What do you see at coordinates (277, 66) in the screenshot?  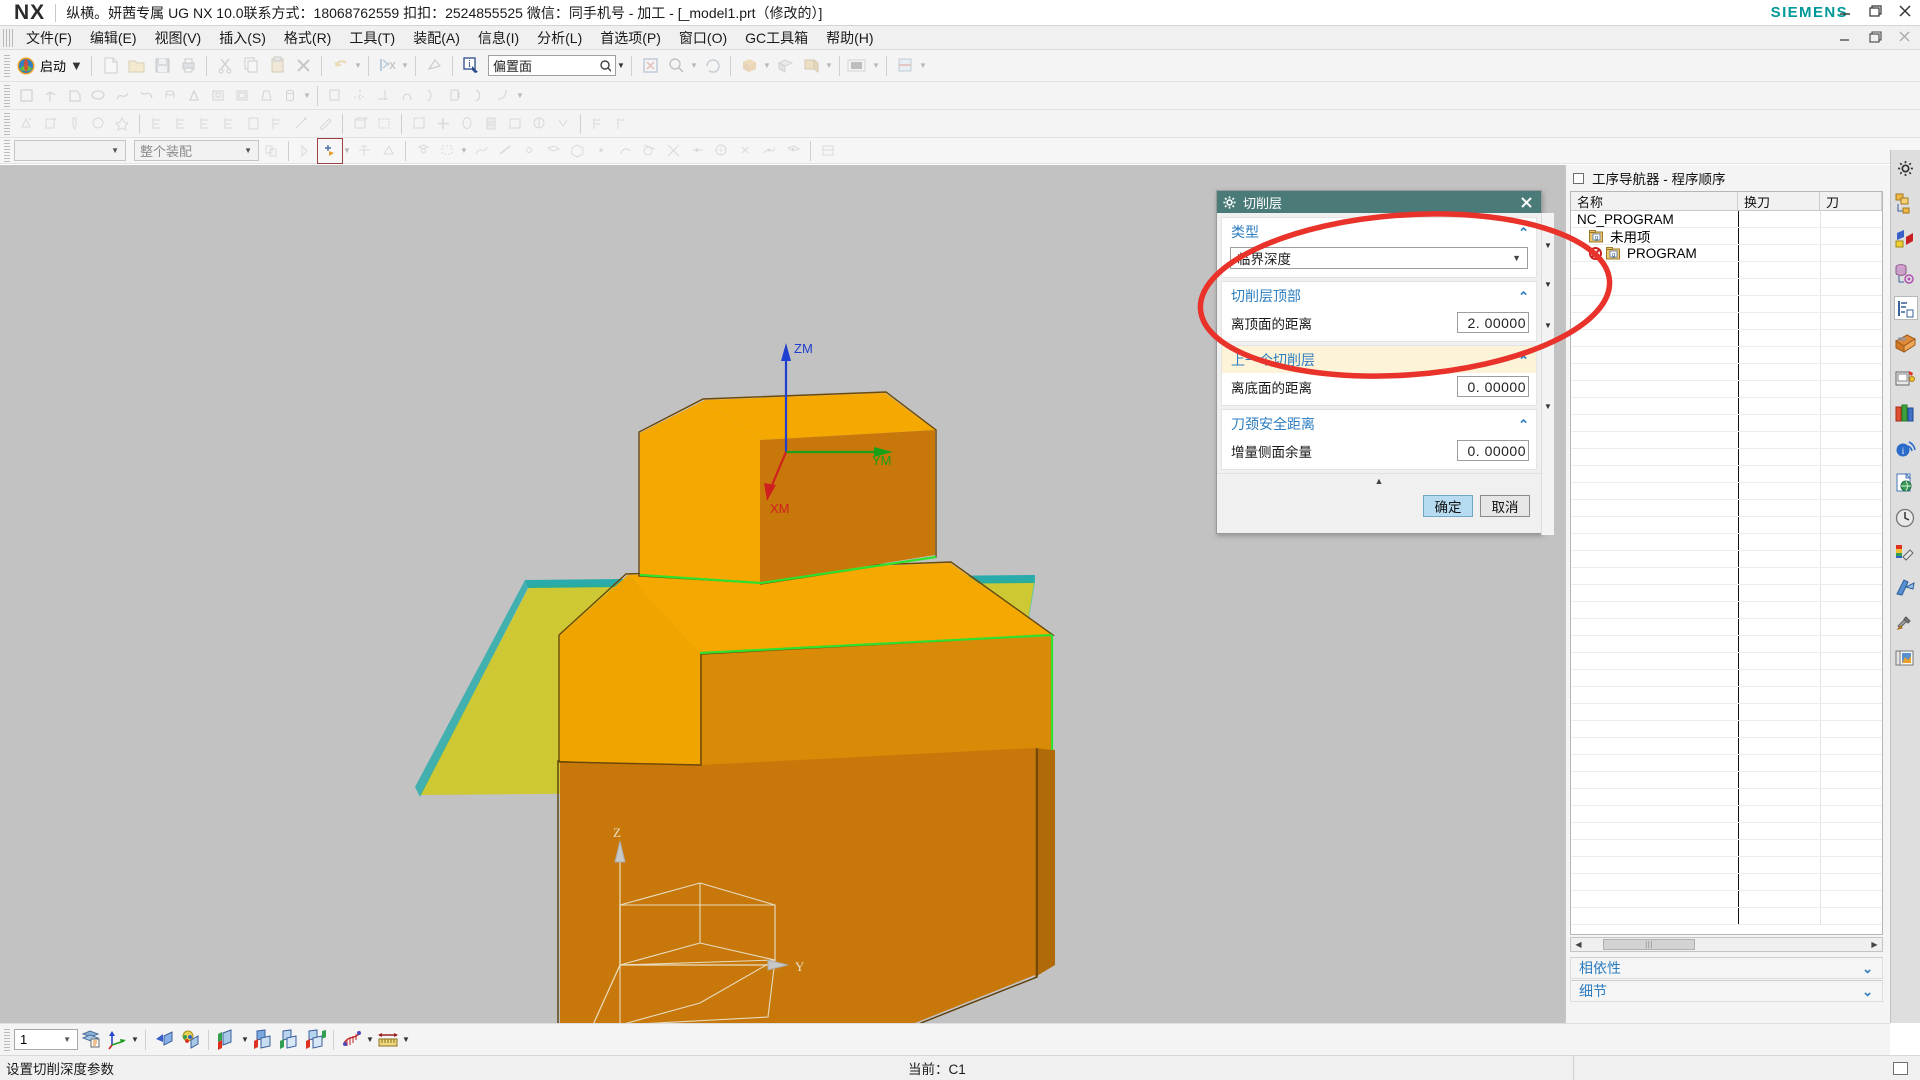 I see `paste-icon` at bounding box center [277, 66].